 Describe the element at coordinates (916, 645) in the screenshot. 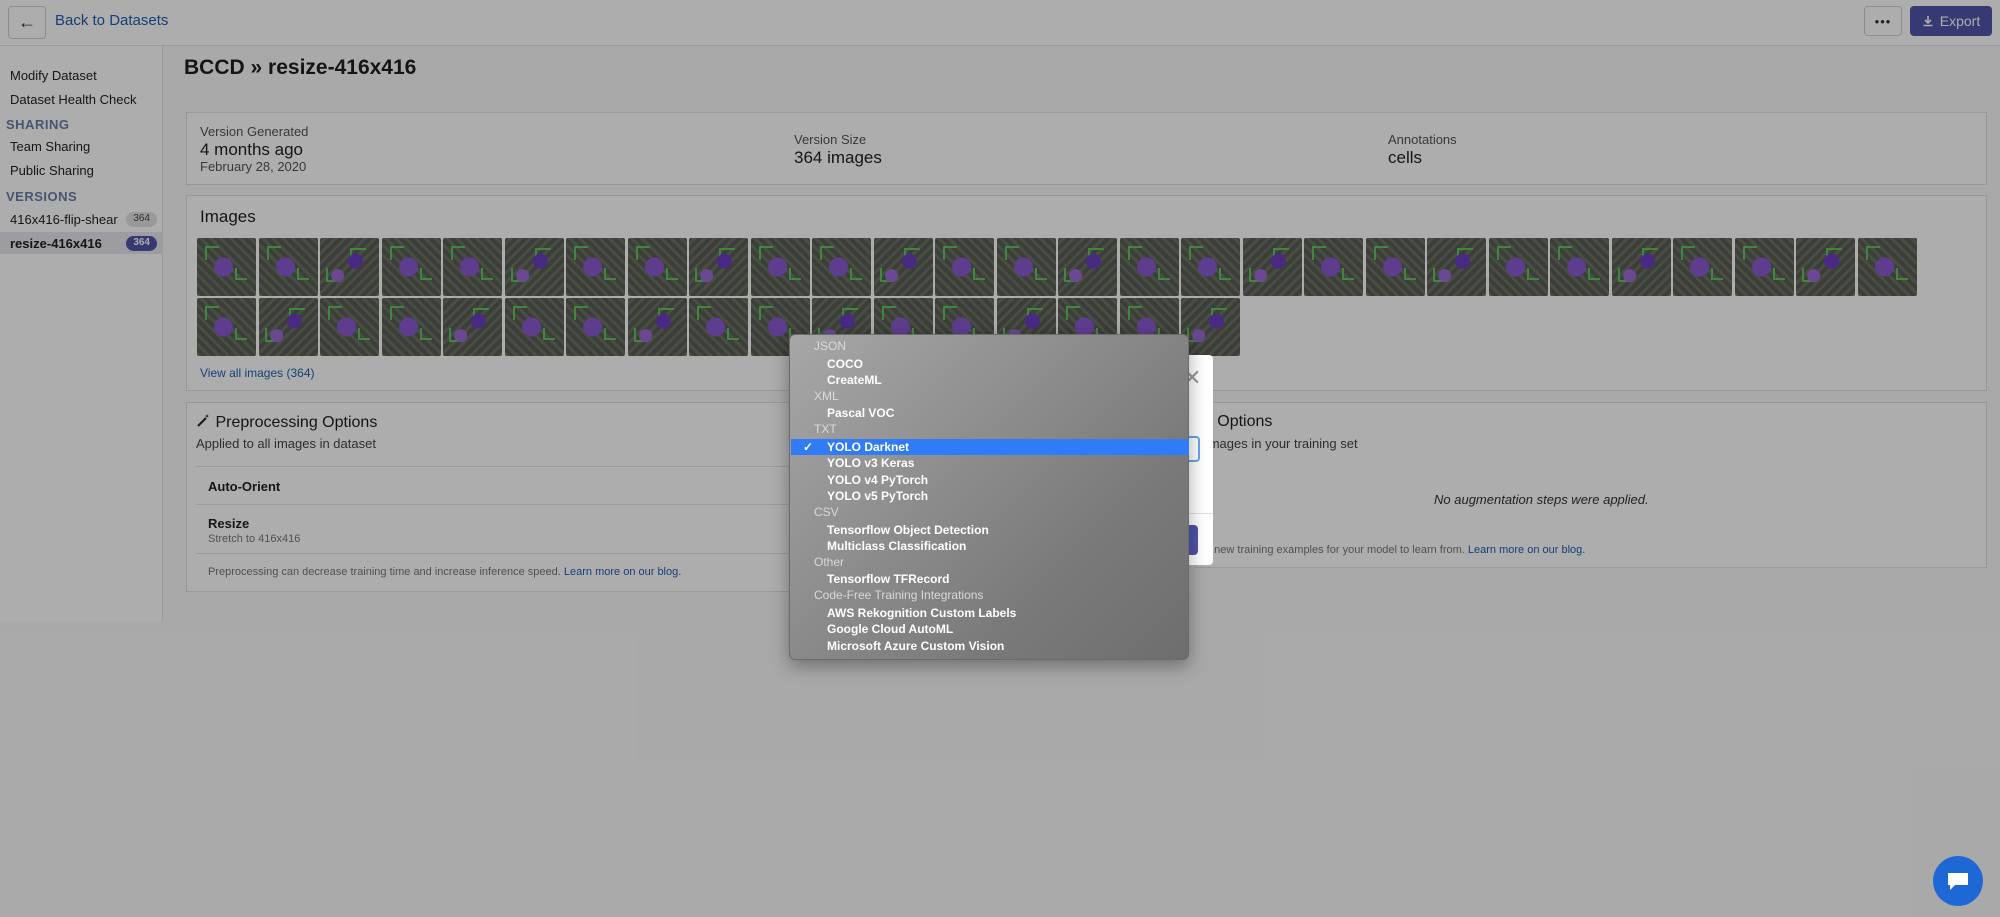

I see `dropdown-option-label: Microsoft Azure Custom Vision` at that location.